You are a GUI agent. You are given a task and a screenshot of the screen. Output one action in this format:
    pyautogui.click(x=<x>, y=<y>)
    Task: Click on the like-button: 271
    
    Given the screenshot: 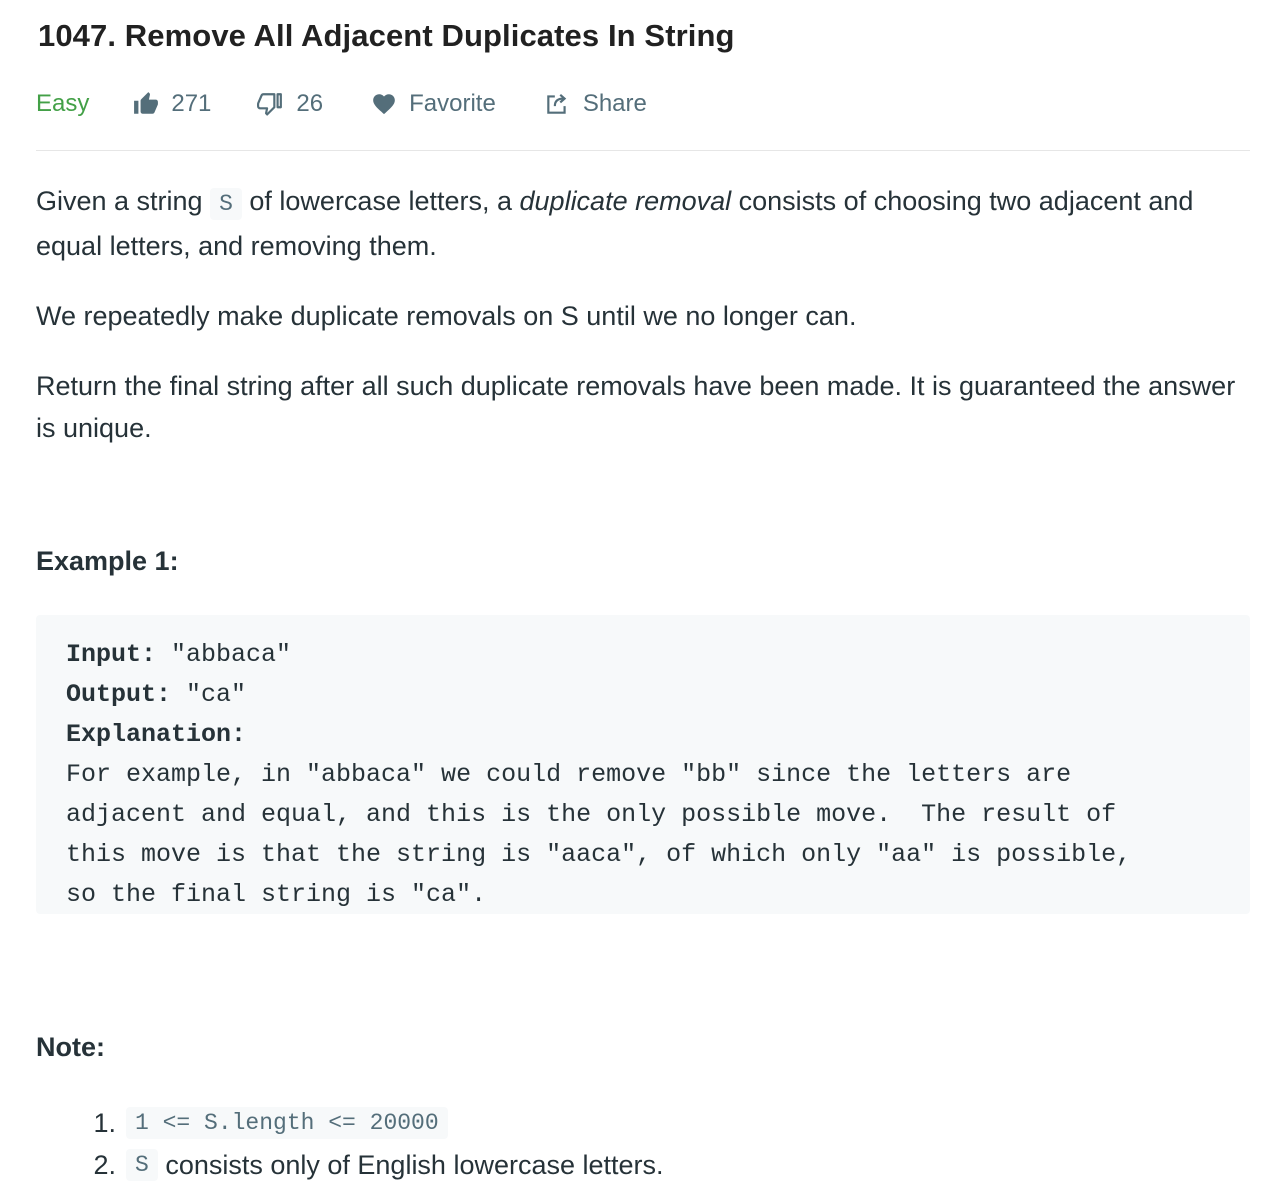 What is the action you would take?
    pyautogui.click(x=172, y=104)
    